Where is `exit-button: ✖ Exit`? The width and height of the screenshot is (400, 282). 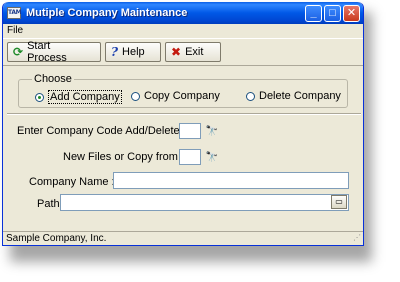 exit-button: ✖ Exit is located at coordinates (193, 52).